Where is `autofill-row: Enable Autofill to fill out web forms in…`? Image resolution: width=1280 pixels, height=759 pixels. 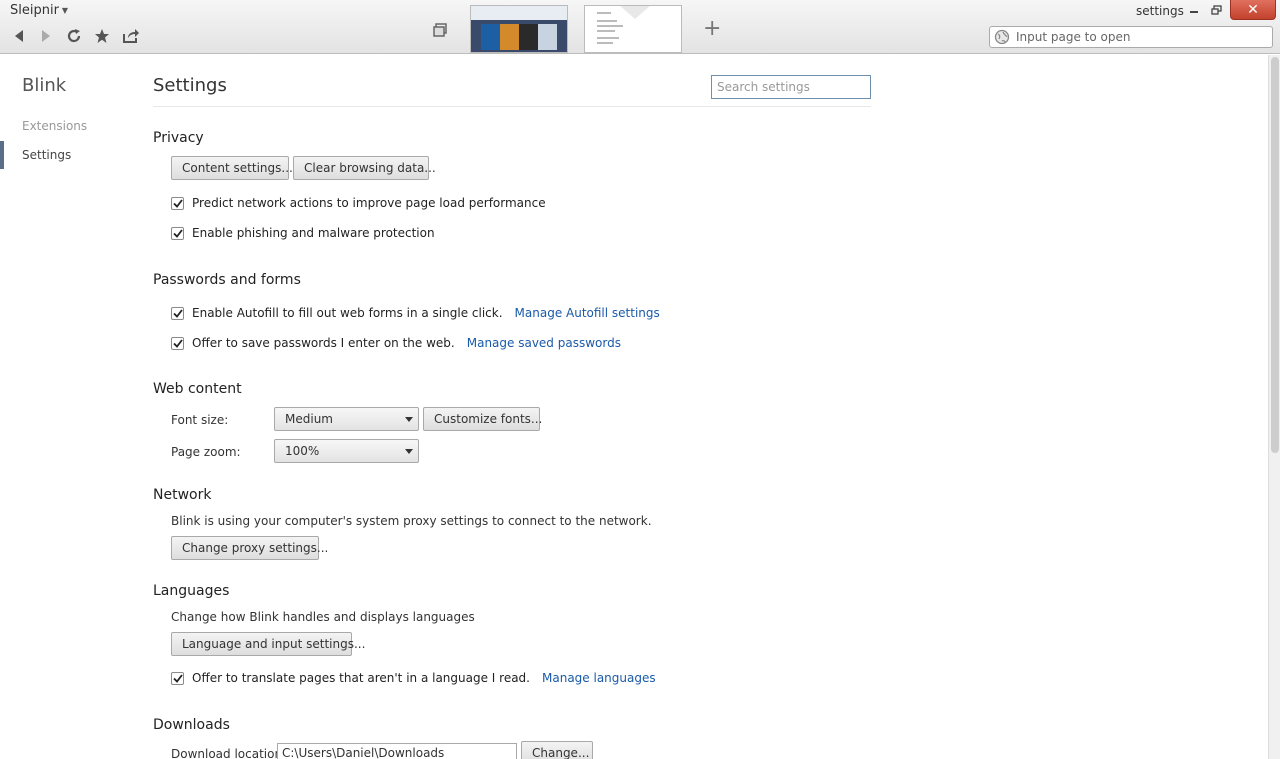
autofill-row: Enable Autofill to fill out web forms in… is located at coordinates (415, 313).